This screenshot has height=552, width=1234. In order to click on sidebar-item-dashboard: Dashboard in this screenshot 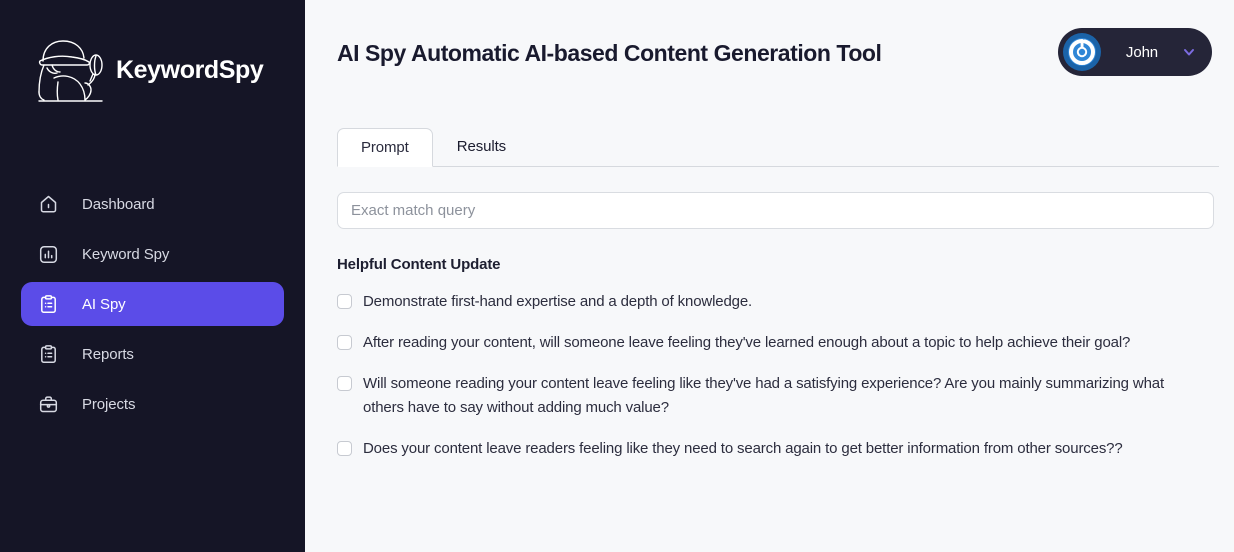, I will do `click(152, 204)`.